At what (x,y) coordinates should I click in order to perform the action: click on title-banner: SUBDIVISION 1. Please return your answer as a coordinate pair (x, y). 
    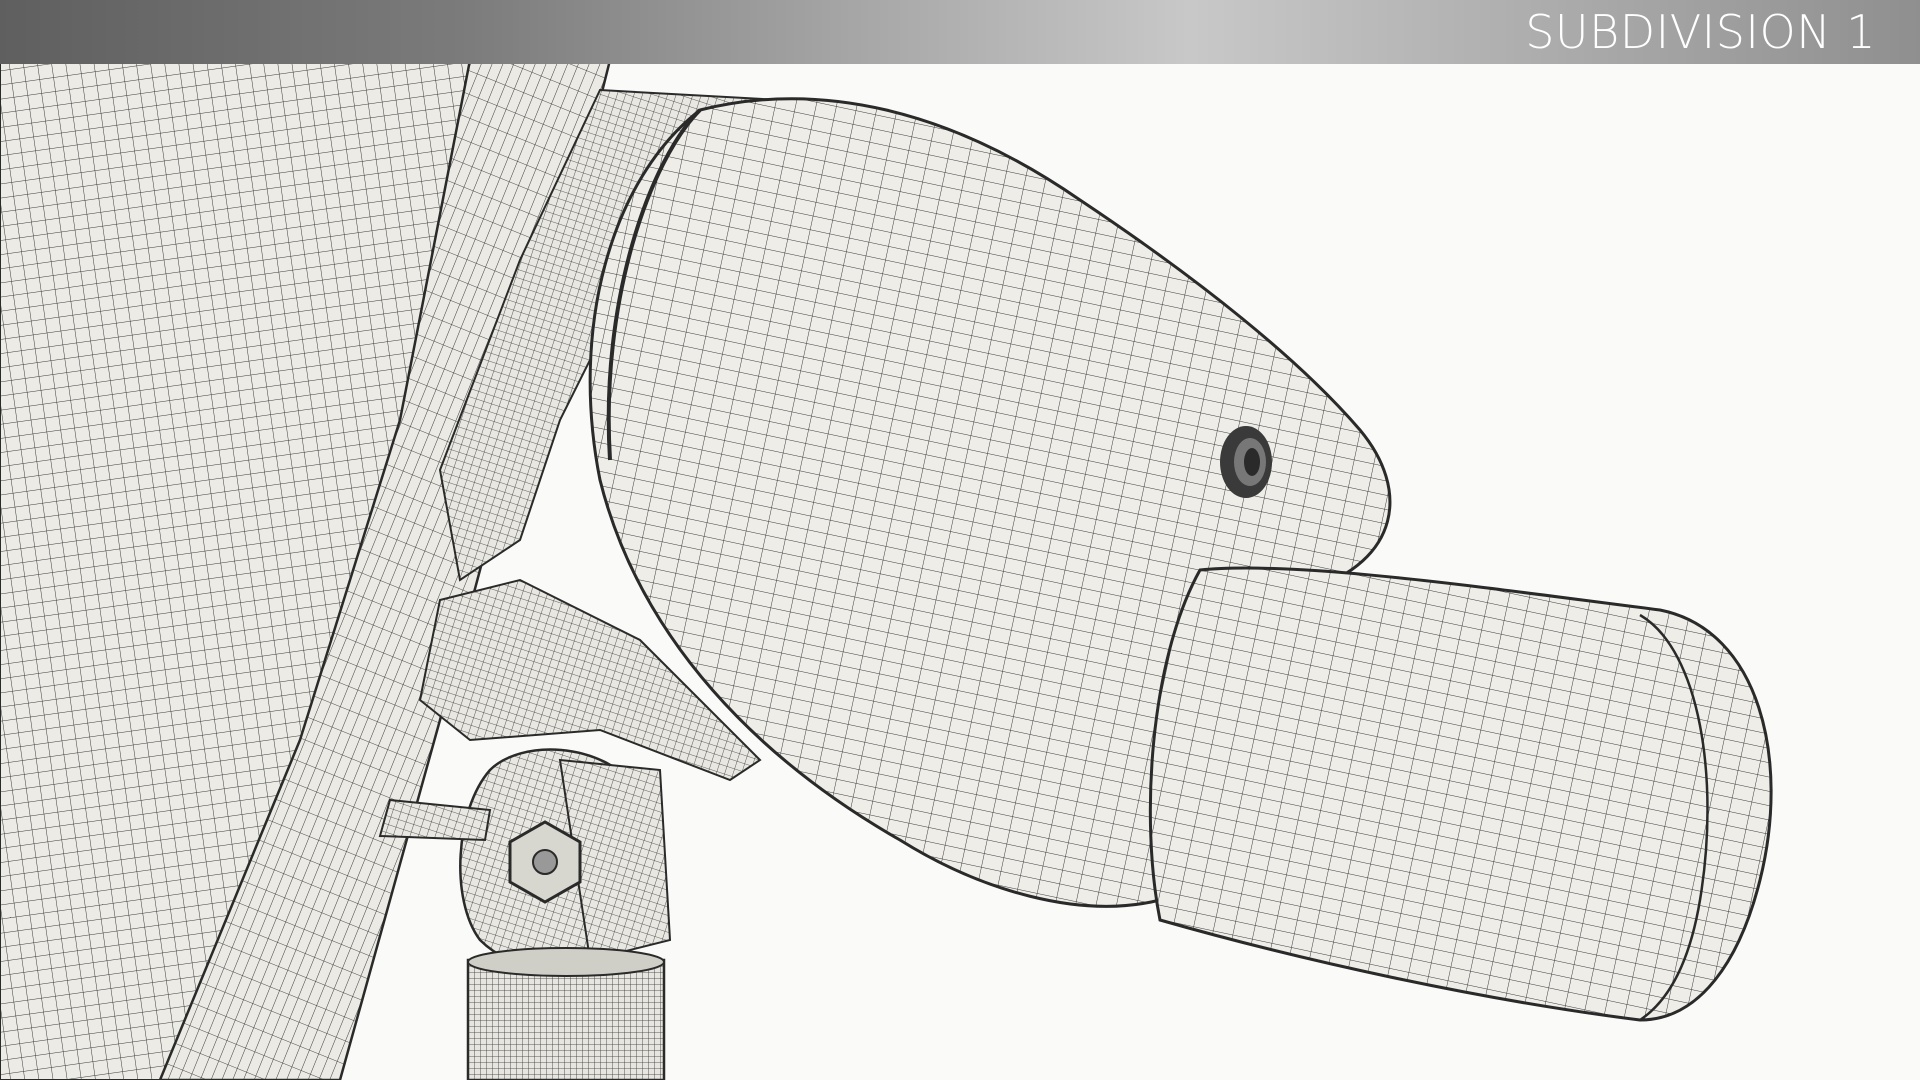
    Looking at the image, I should click on (960, 32).